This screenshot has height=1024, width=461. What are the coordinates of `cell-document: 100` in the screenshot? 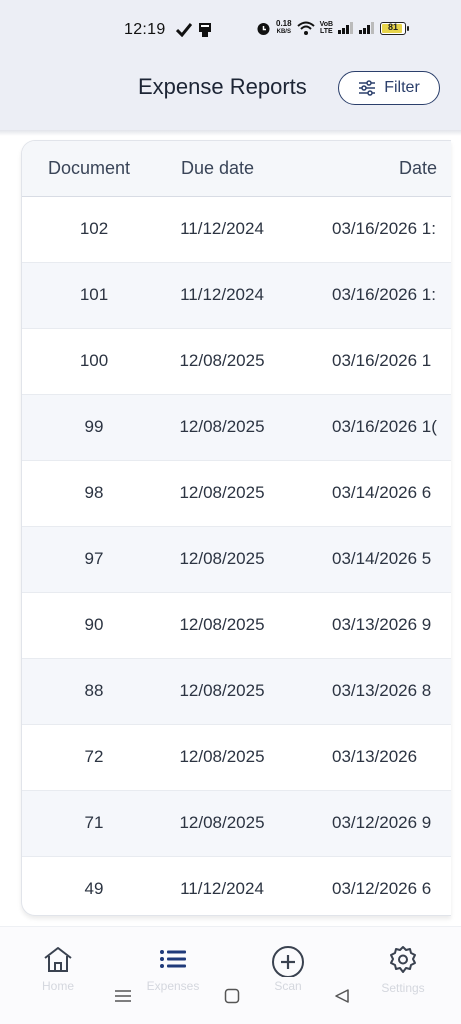 It's located at (94, 360).